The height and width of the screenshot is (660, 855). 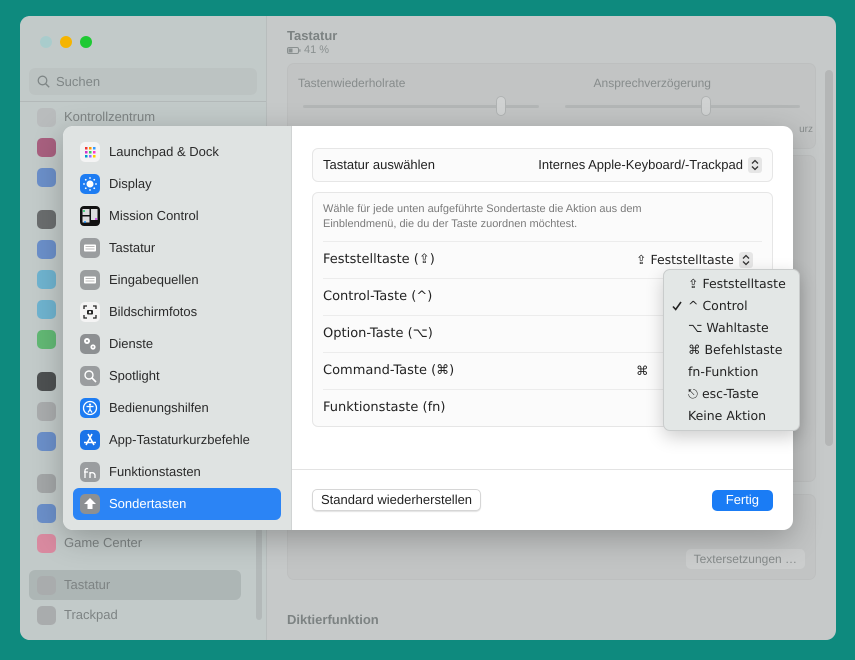 What do you see at coordinates (90, 216) in the screenshot?
I see `windows-icon` at bounding box center [90, 216].